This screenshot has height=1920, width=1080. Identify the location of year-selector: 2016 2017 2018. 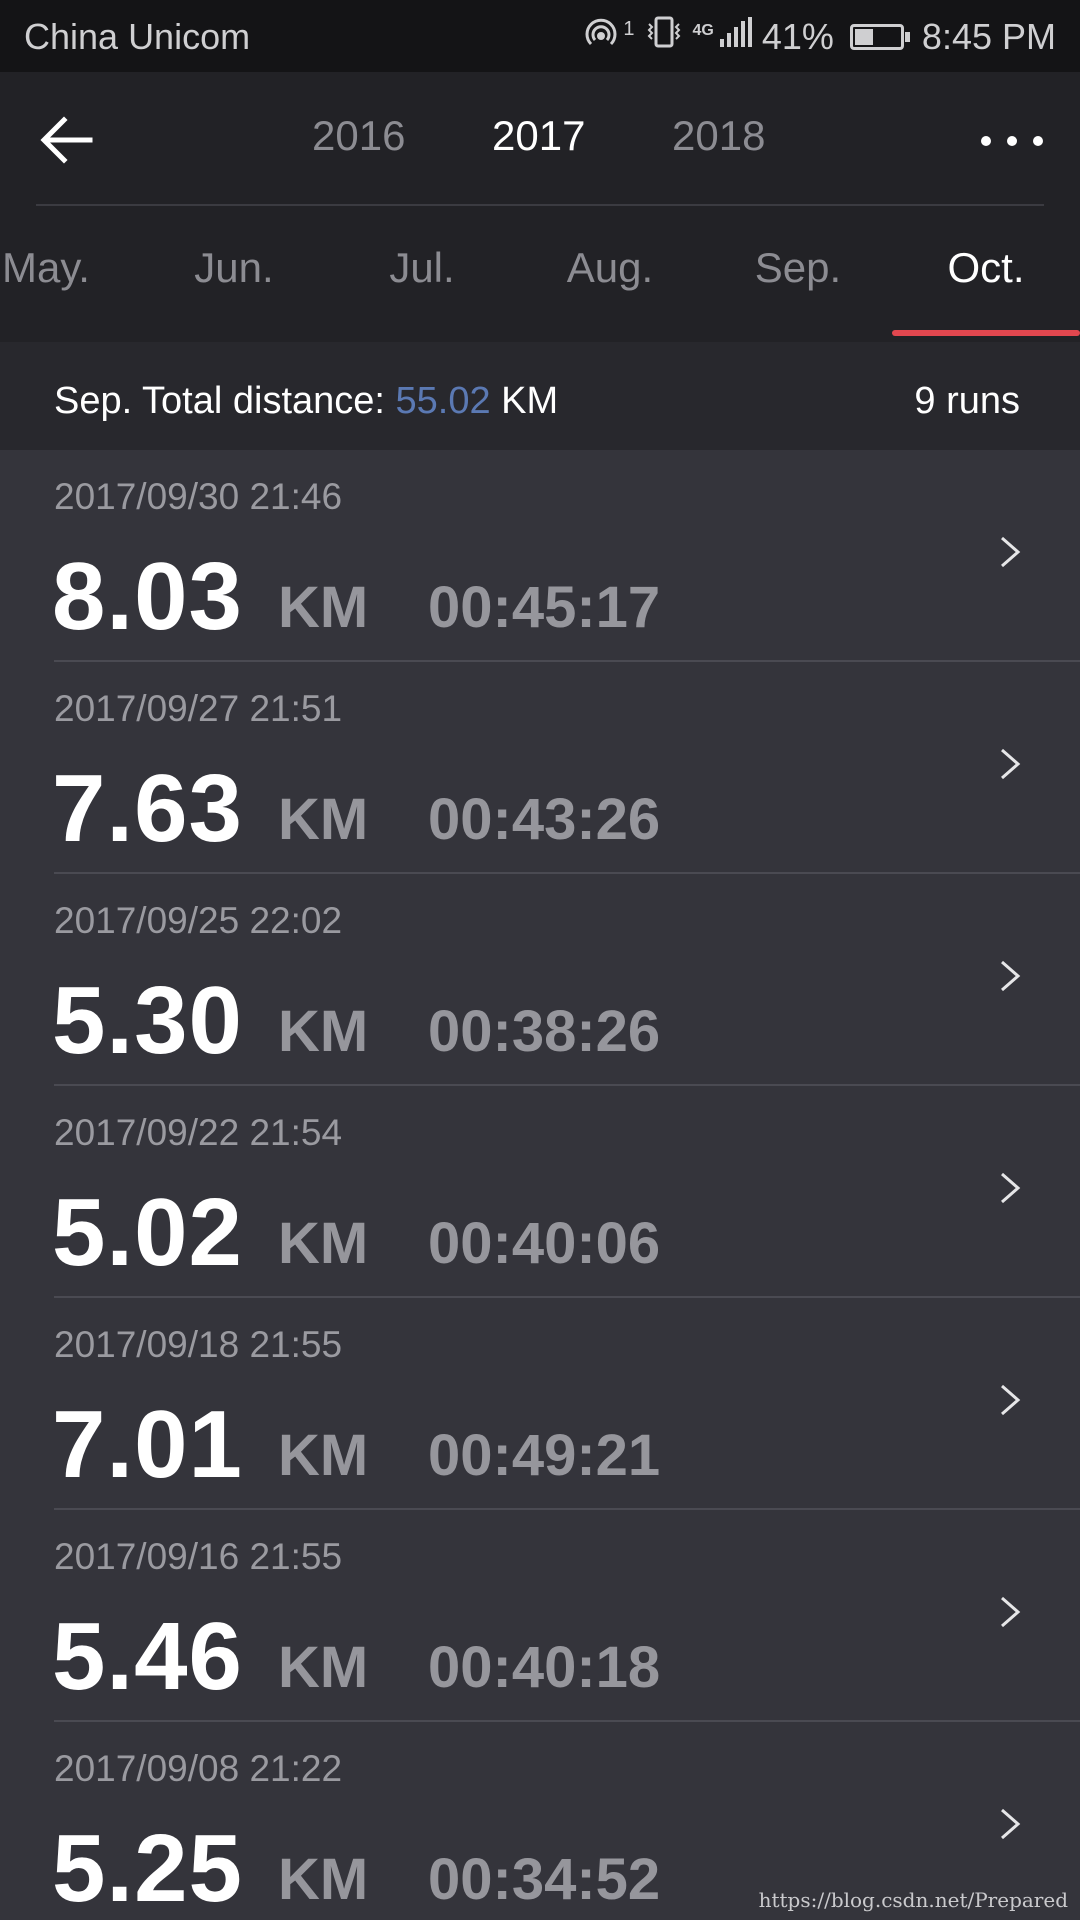
(540, 142).